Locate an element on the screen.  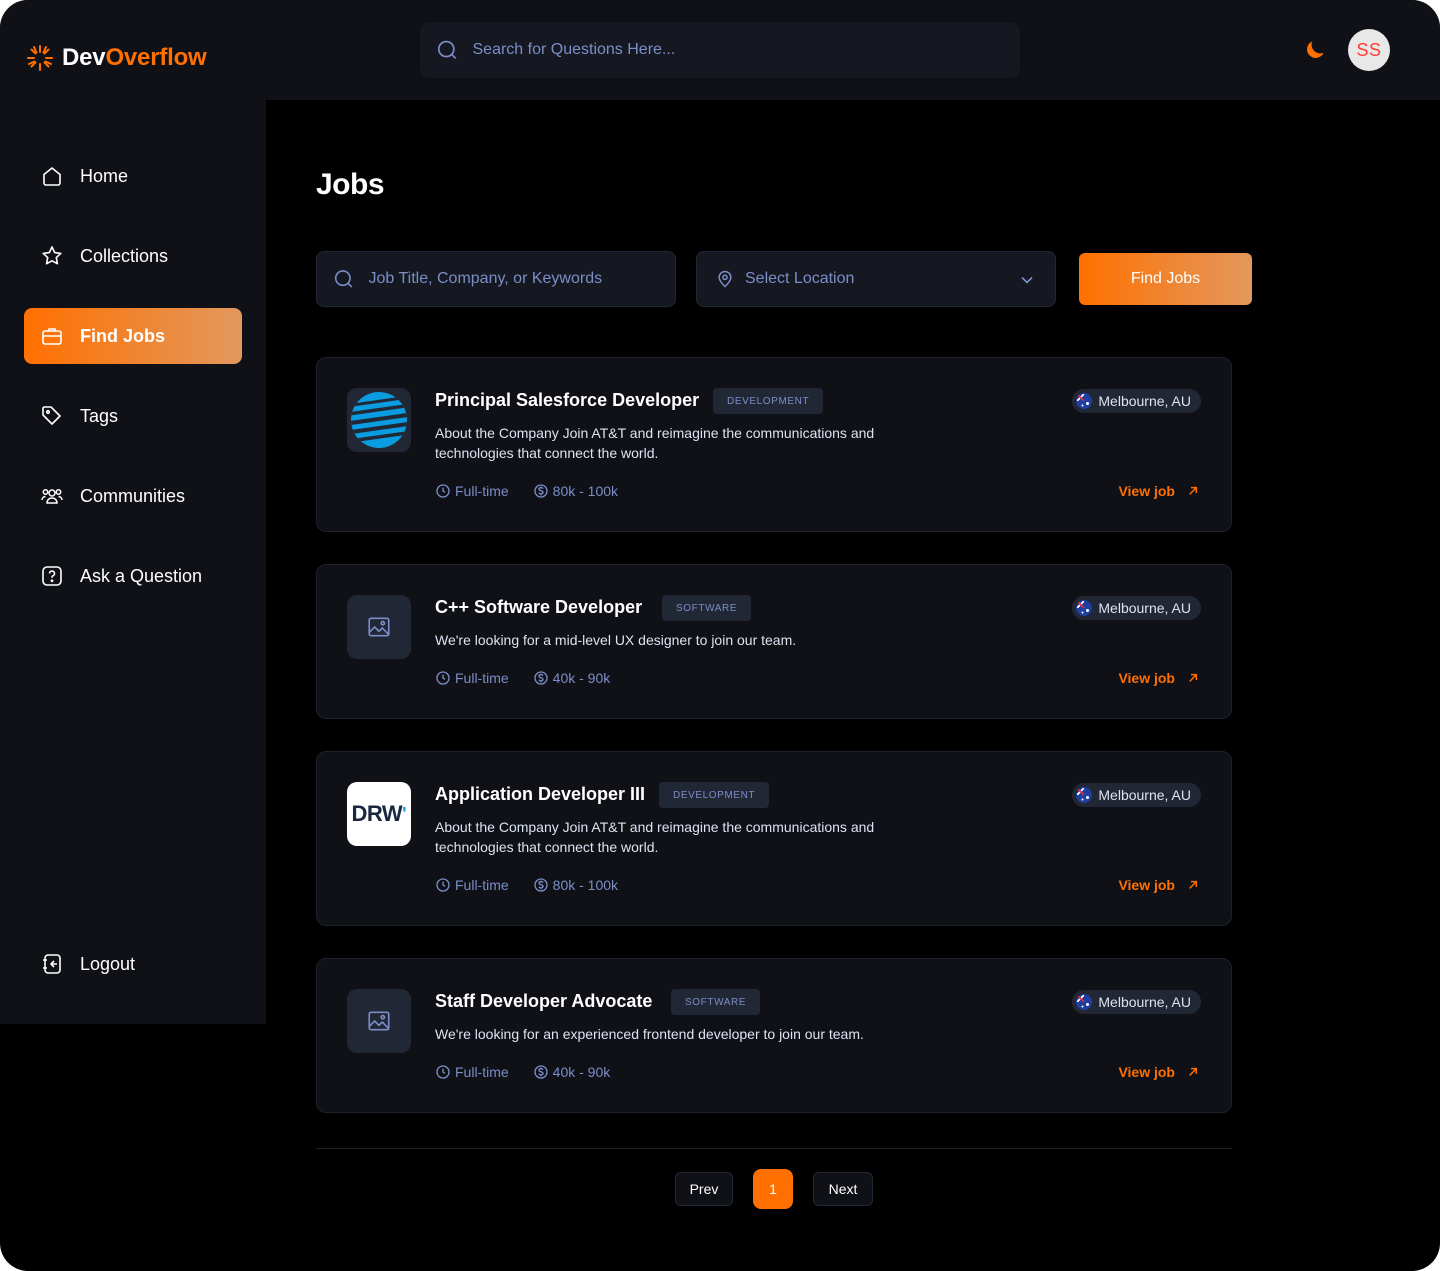
sidebar-item-communities: Communities is located at coordinates (133, 496).